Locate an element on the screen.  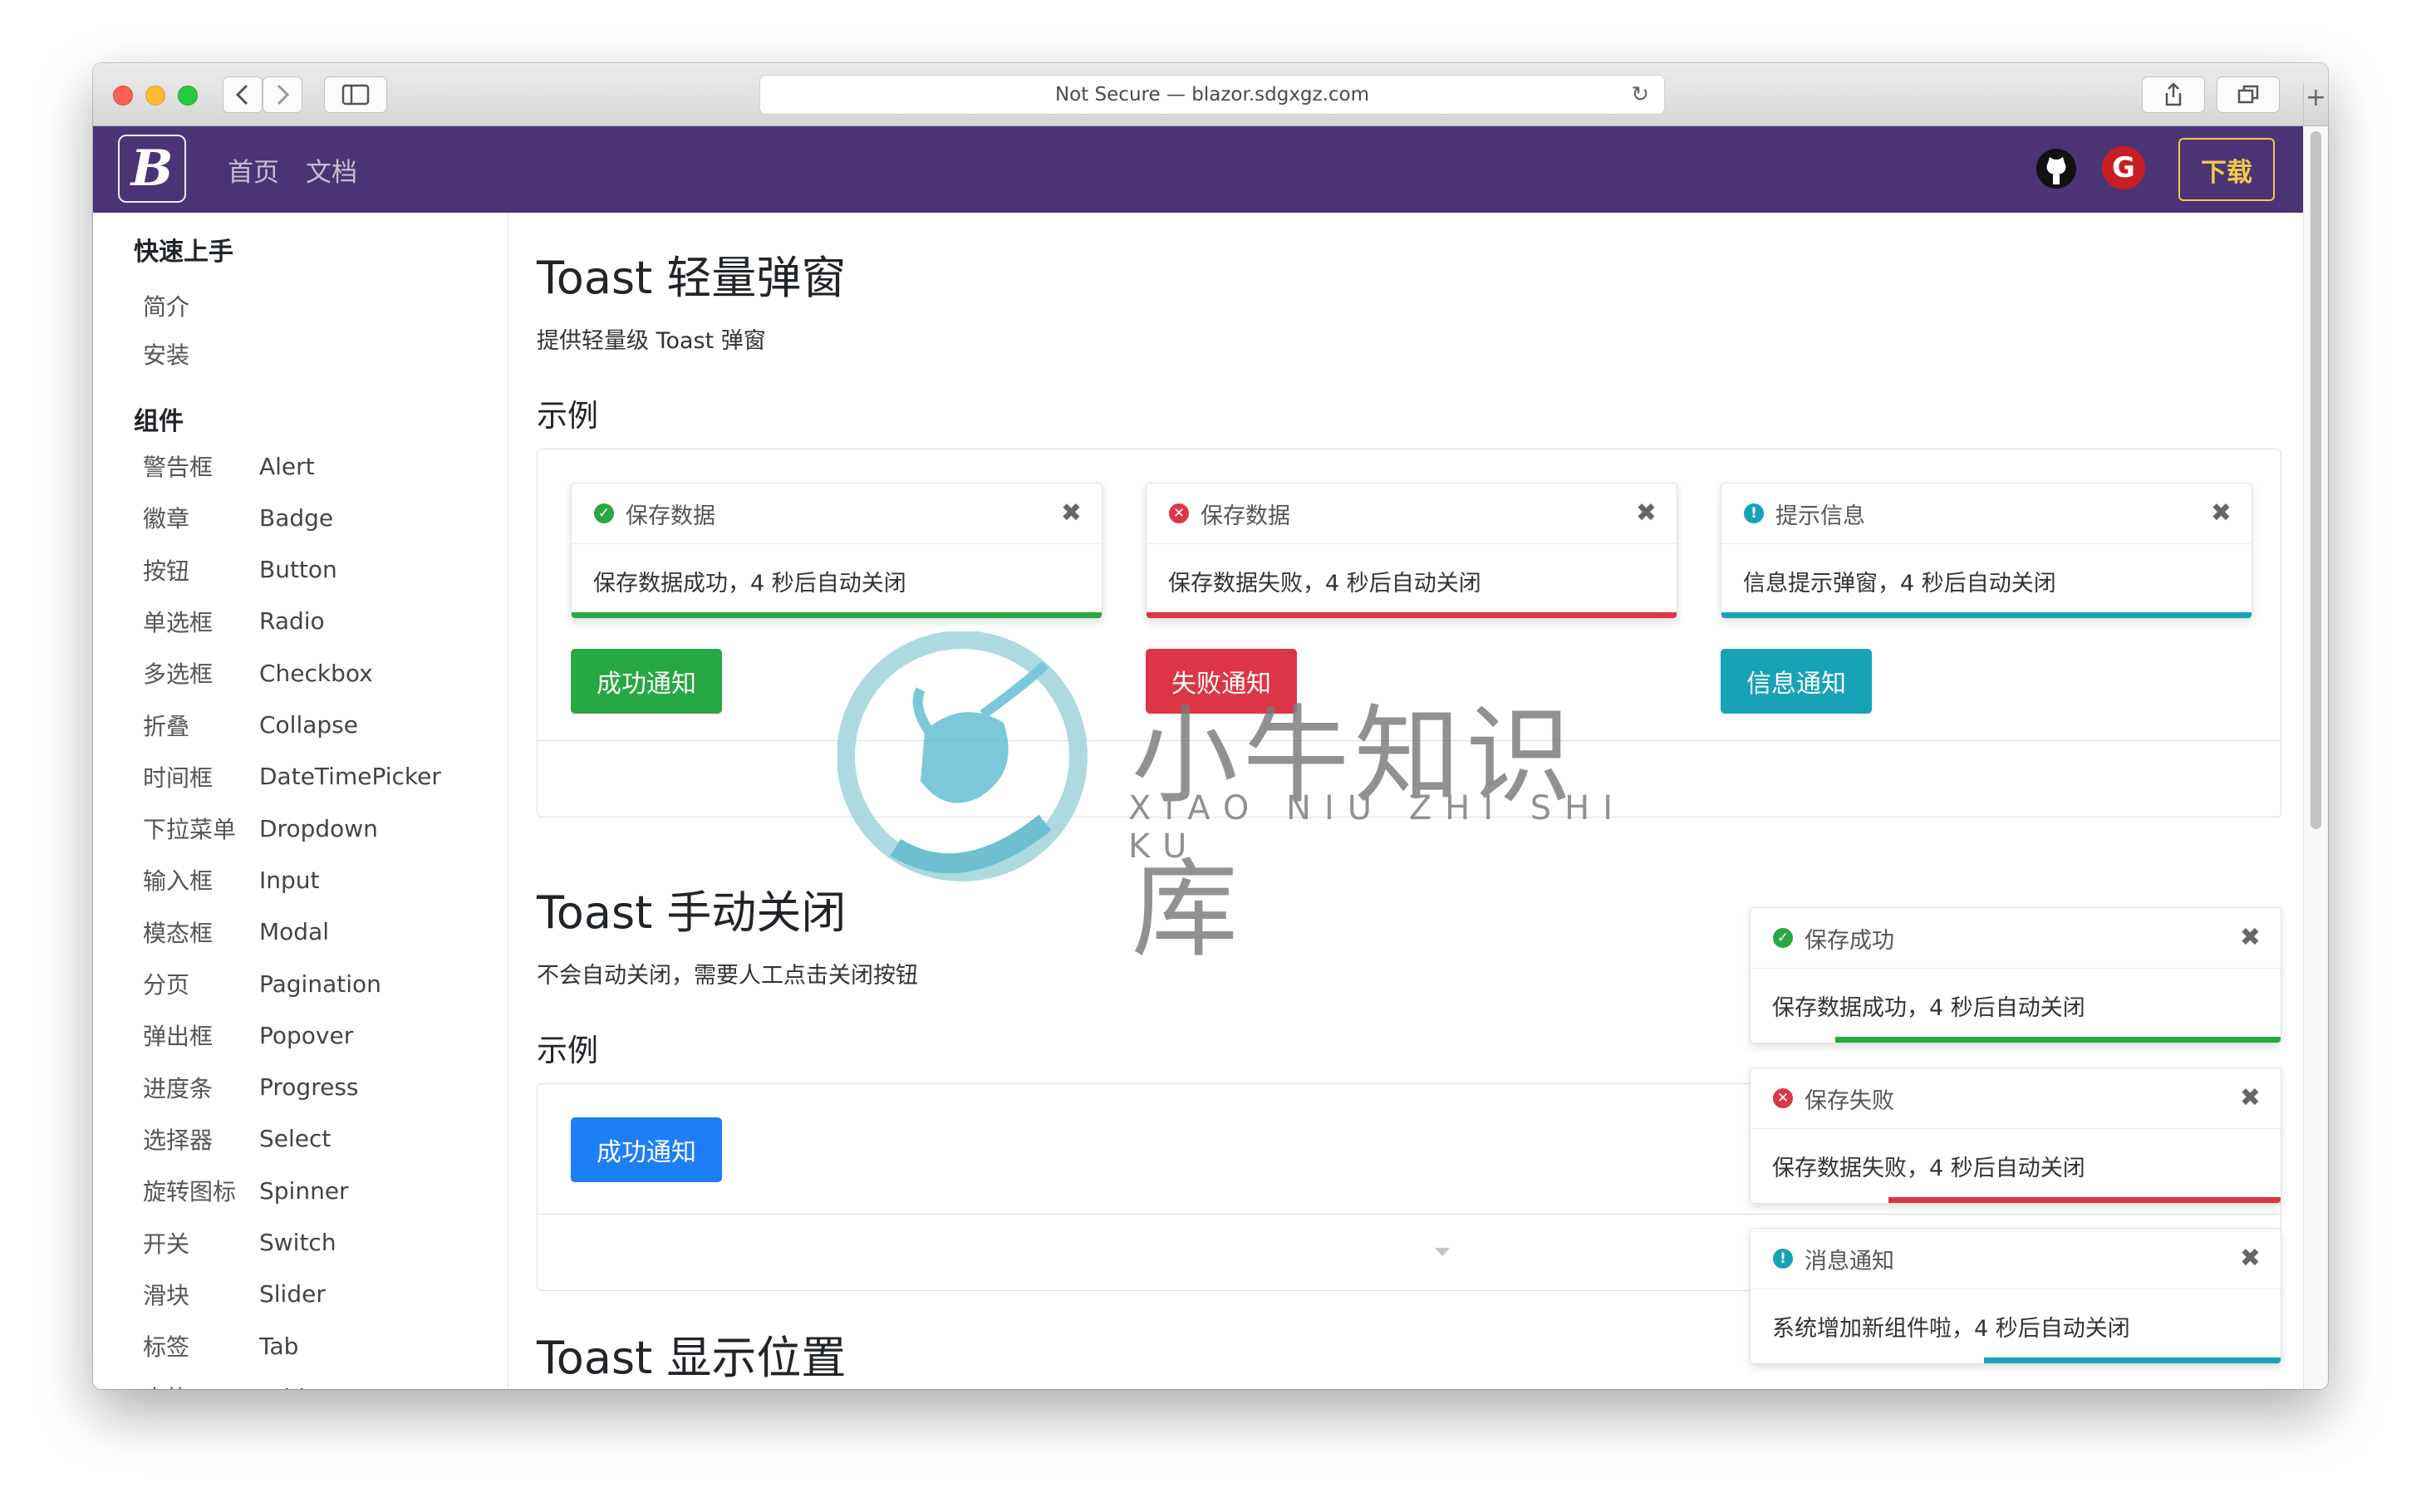
back-button is located at coordinates (243, 94).